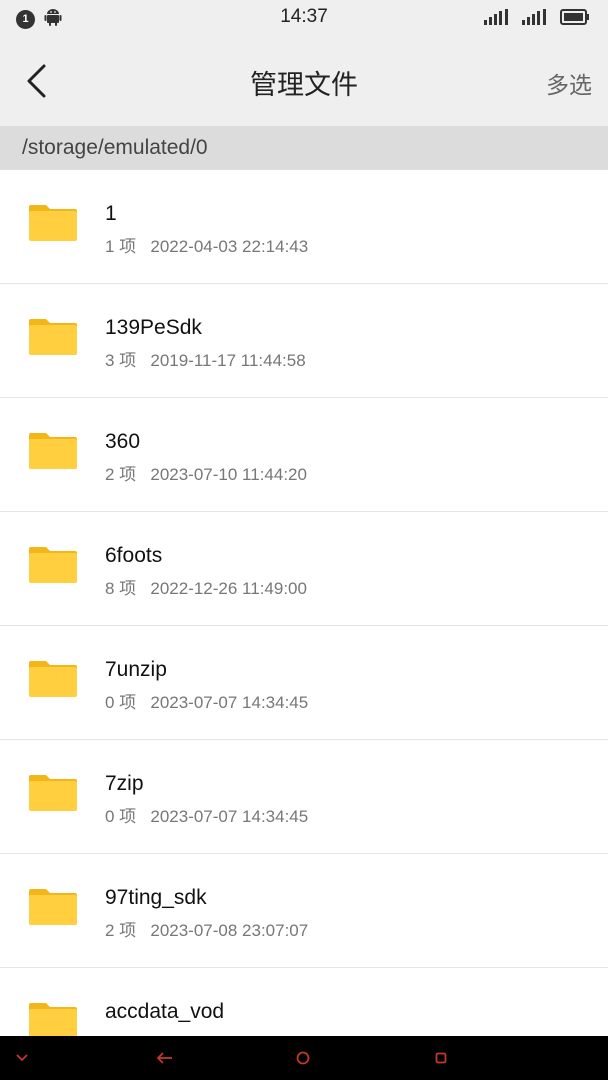 This screenshot has height=1080, width=608. Describe the element at coordinates (121, 360) in the screenshot. I see `folder-item-count: 3 项` at that location.